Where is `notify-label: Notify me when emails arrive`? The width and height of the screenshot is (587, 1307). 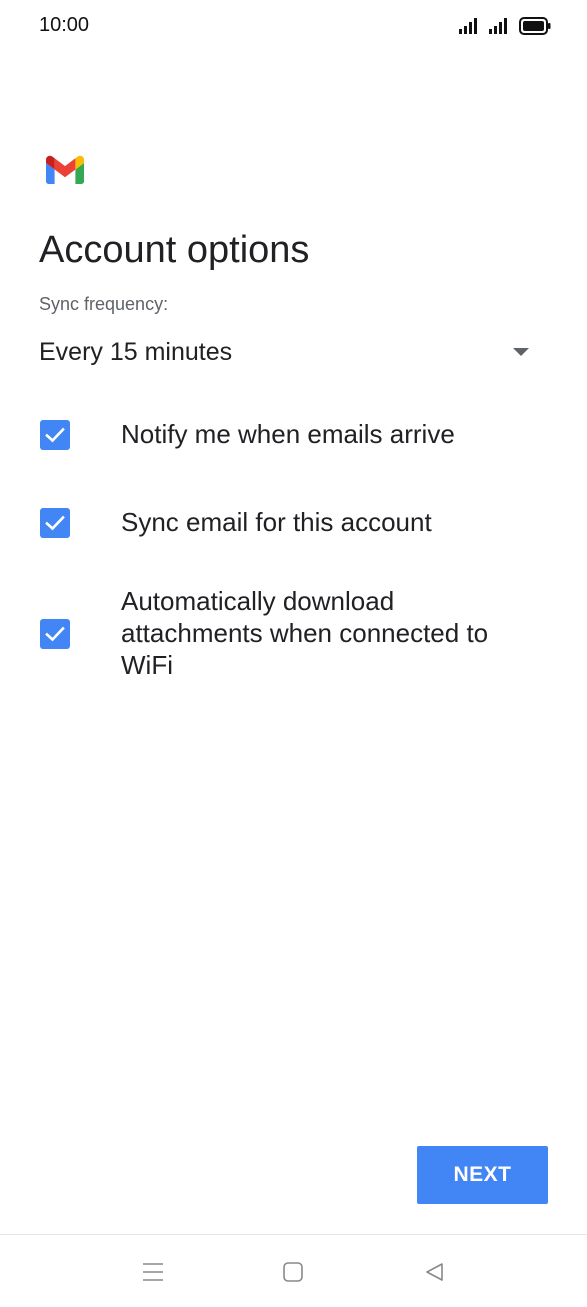 notify-label: Notify me when emails arrive is located at coordinates (288, 434).